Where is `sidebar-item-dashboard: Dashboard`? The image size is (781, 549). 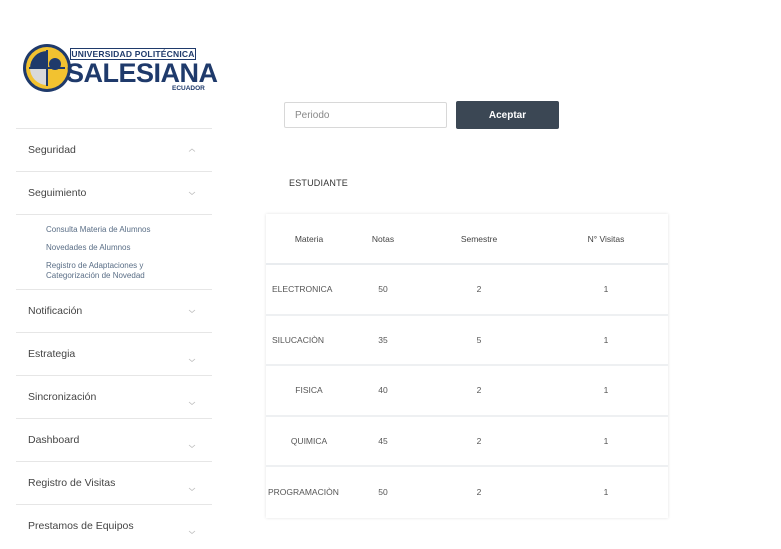 sidebar-item-dashboard: Dashboard is located at coordinates (114, 439).